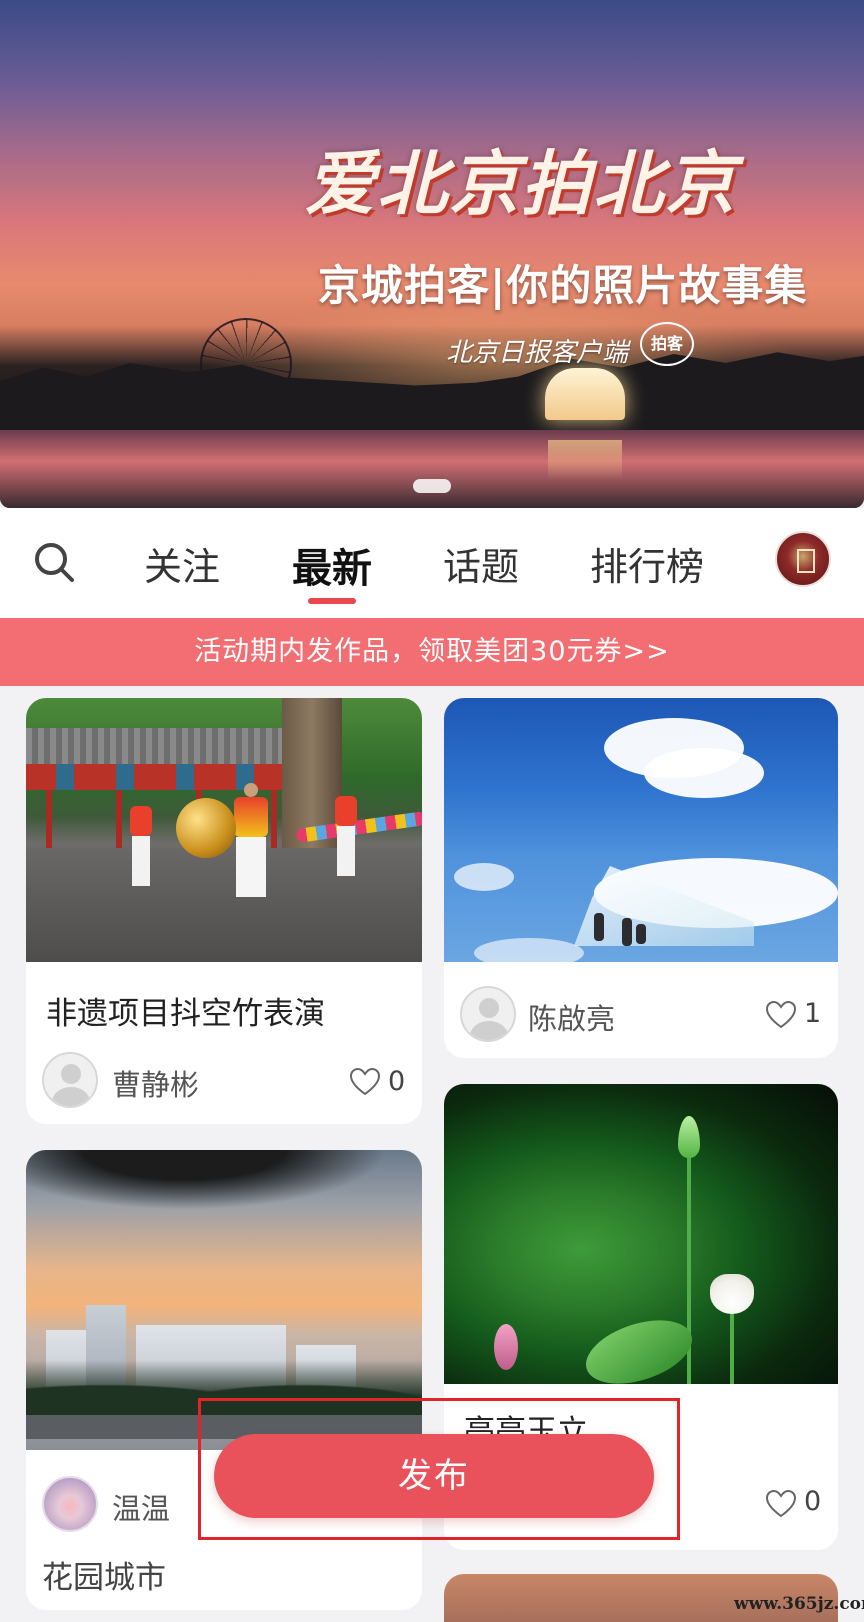  Describe the element at coordinates (432, 469) in the screenshot. I see `lake-reflection` at that location.